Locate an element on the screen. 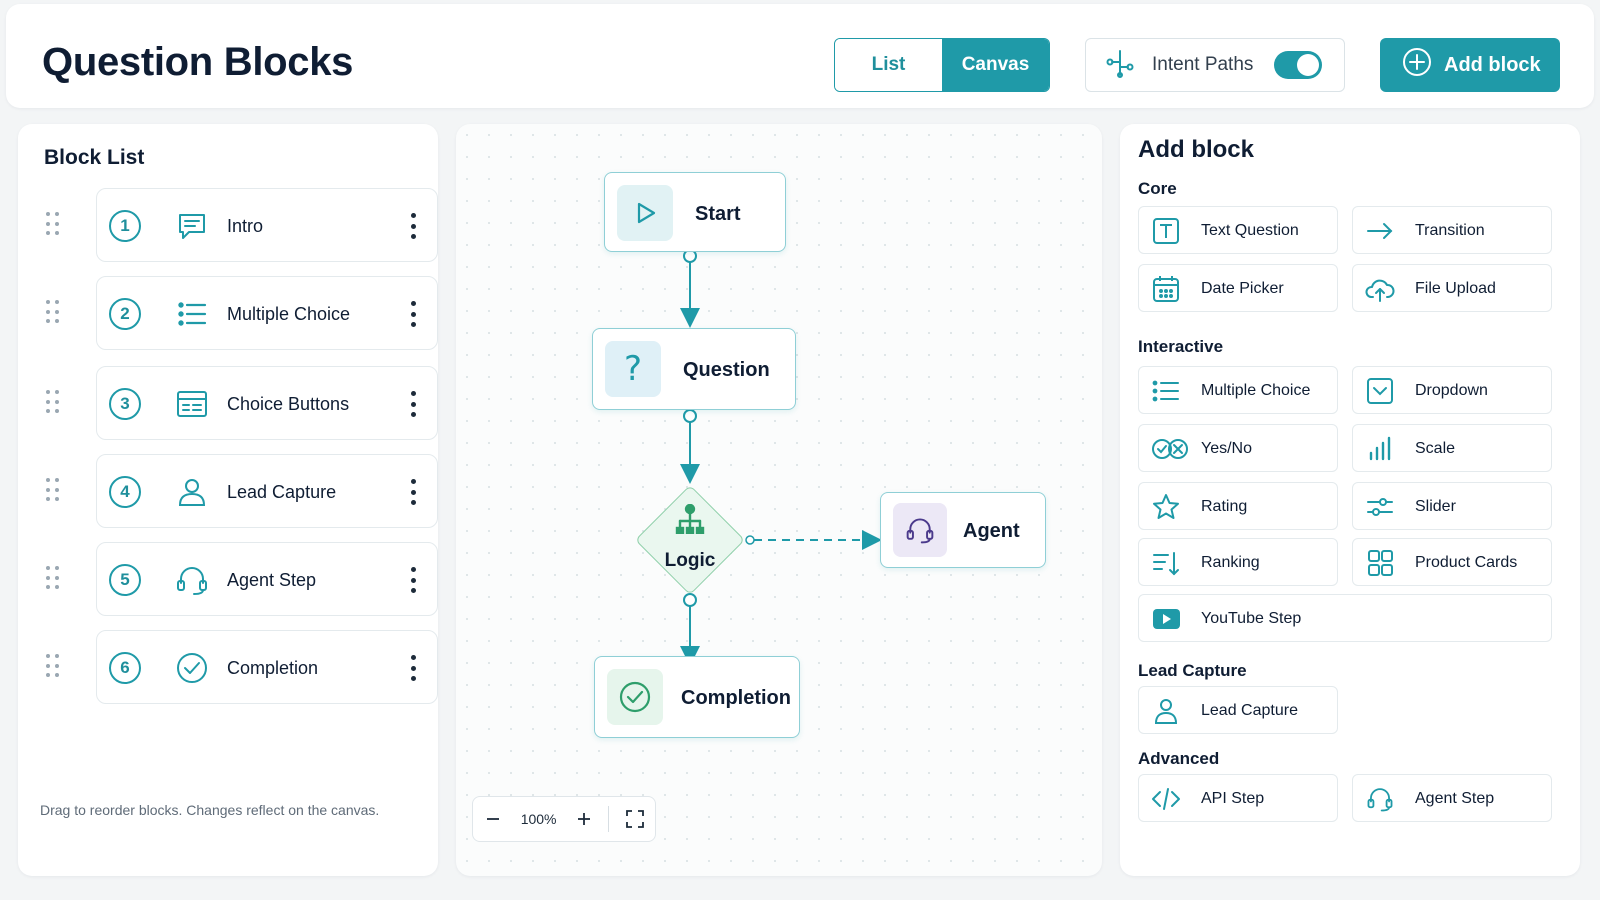 Image resolution: width=1600 pixels, height=900 pixels. palette-item-label: Transition is located at coordinates (1450, 230).